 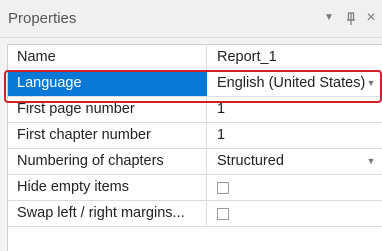 I want to click on property-name: Language, so click(x=107, y=83).